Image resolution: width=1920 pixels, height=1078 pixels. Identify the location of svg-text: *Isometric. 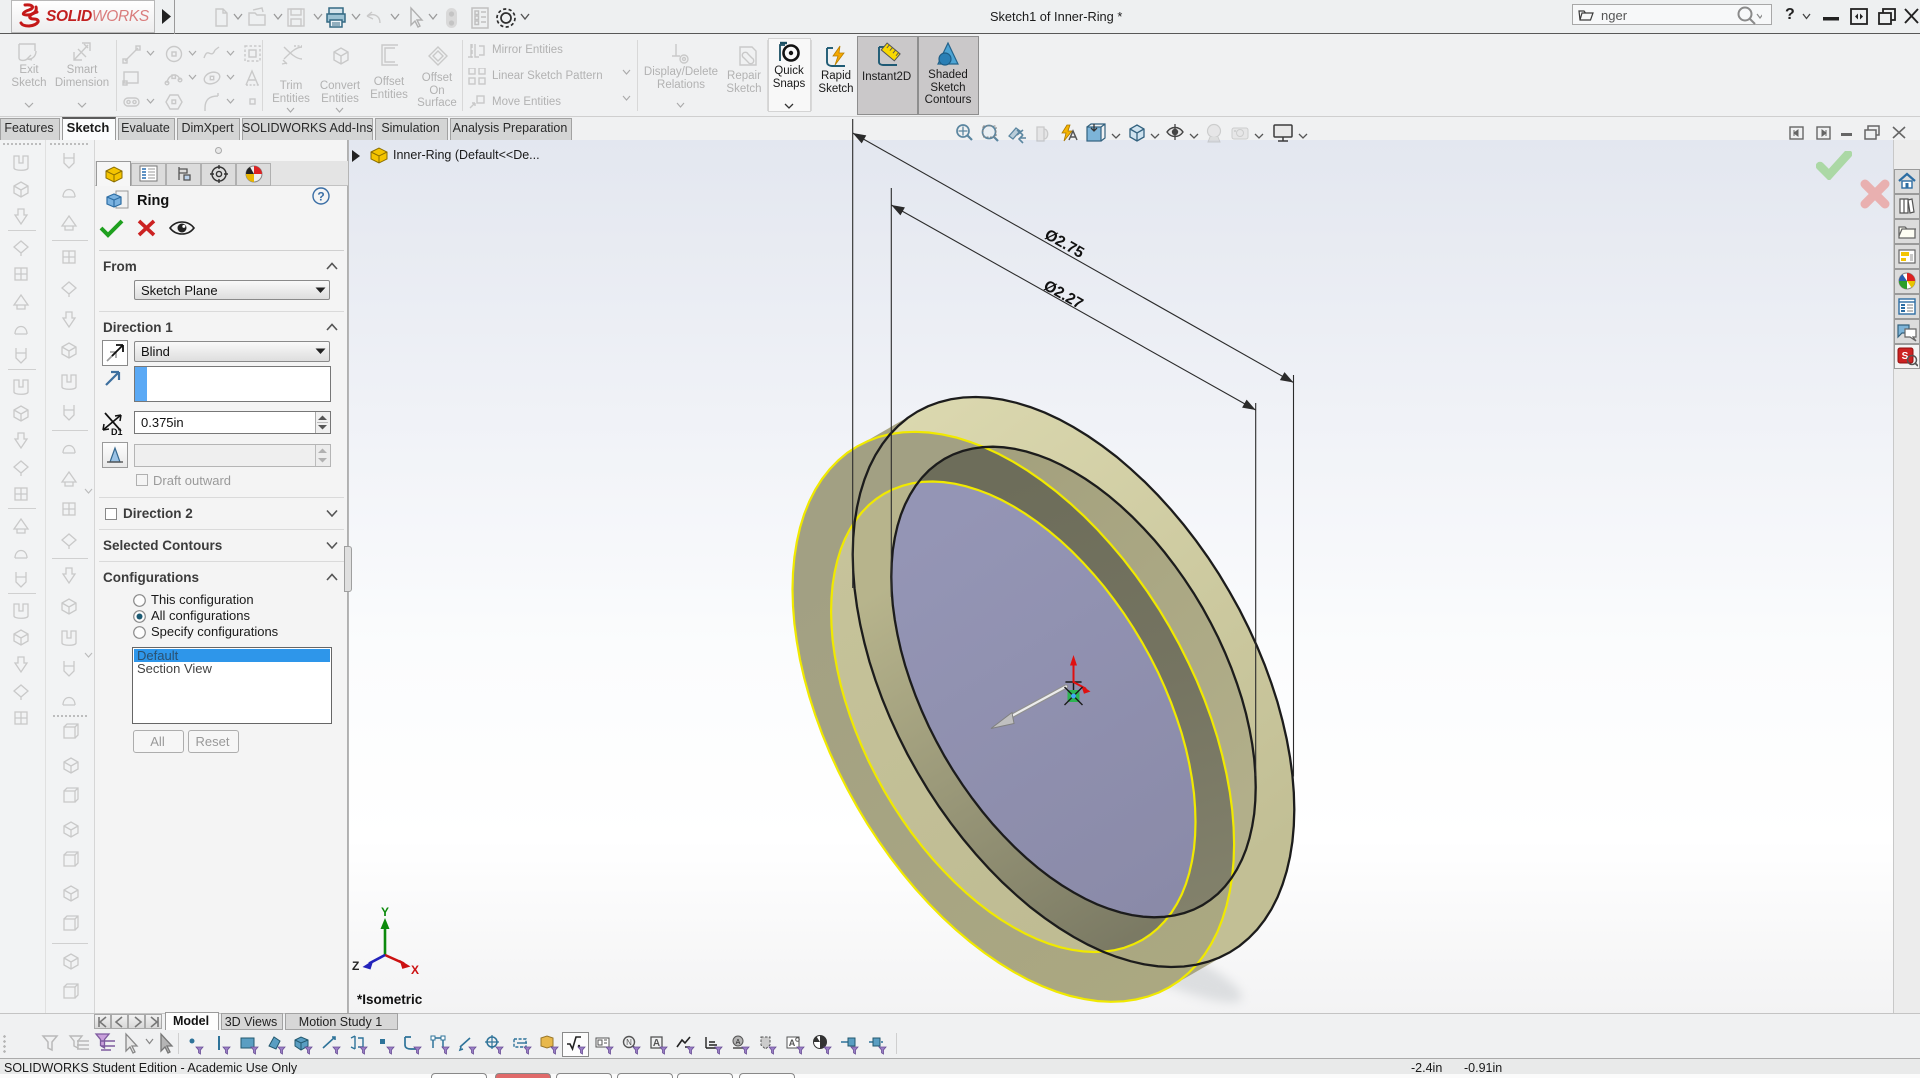
(390, 999).